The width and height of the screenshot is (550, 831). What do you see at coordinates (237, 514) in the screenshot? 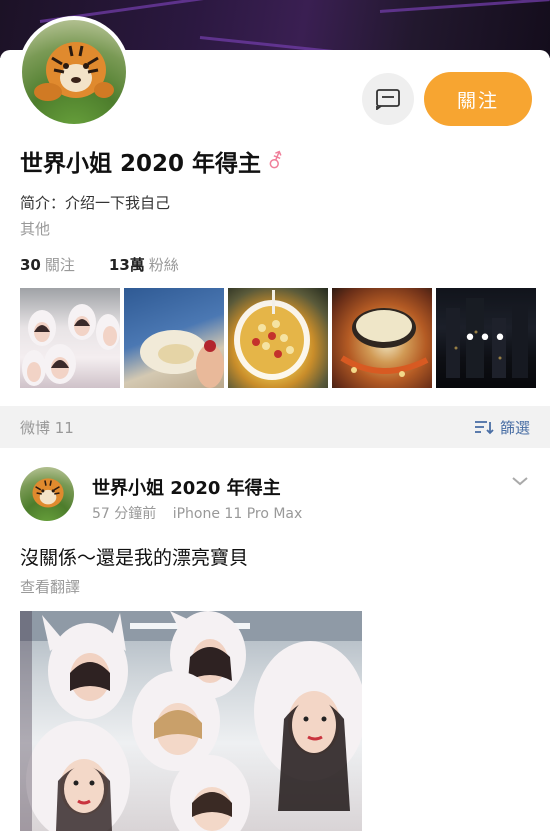
I see `post-device: iPhone 11 Pro Max` at bounding box center [237, 514].